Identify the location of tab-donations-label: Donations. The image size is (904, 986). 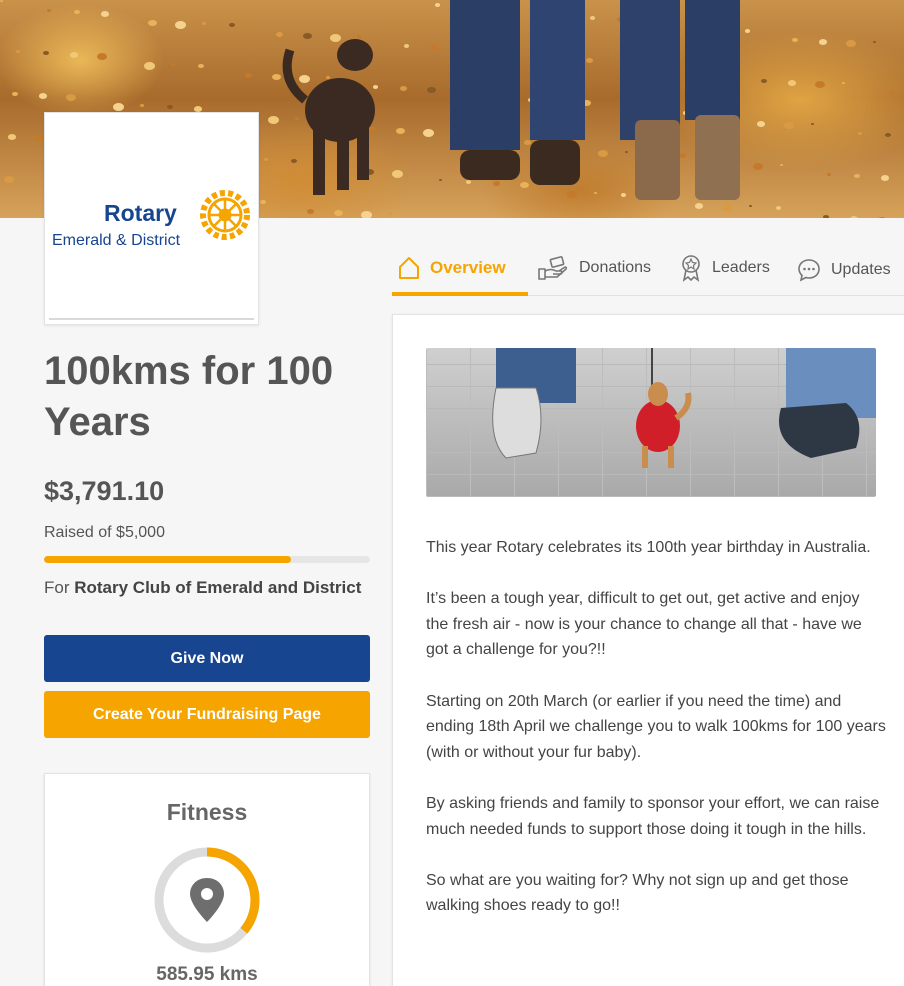
(615, 267).